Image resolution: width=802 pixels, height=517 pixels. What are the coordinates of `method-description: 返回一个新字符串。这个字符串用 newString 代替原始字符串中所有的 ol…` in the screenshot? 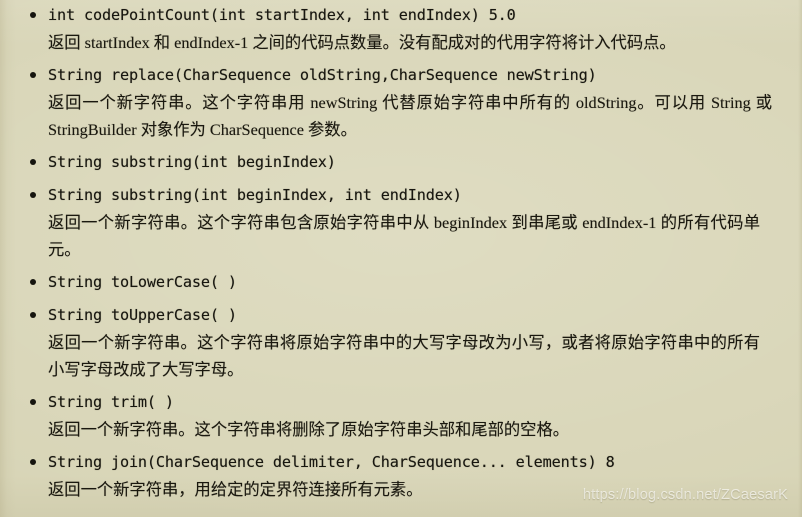 It's located at (410, 116).